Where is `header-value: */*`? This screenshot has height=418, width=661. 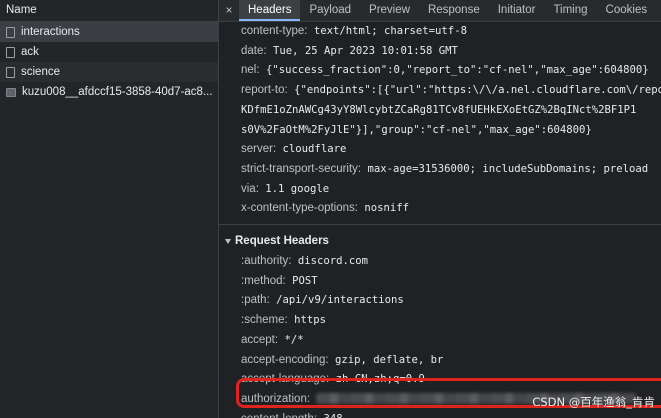 header-value: */* is located at coordinates (294, 339).